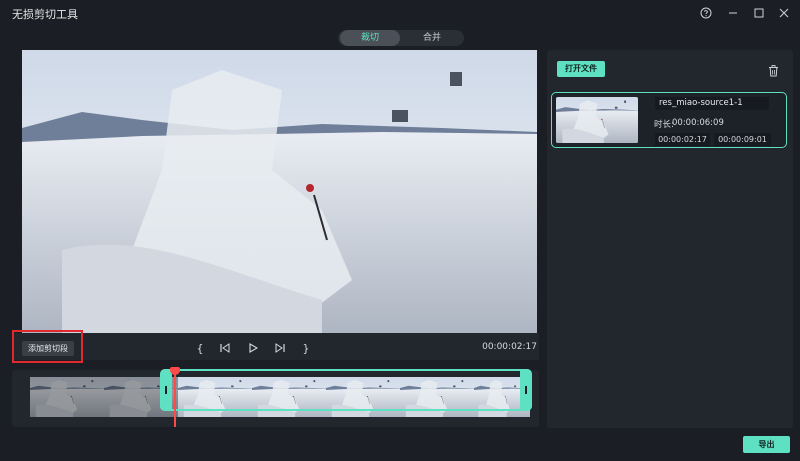 The width and height of the screenshot is (800, 461). Describe the element at coordinates (200, 348) in the screenshot. I see `mark-in-button: {` at that location.